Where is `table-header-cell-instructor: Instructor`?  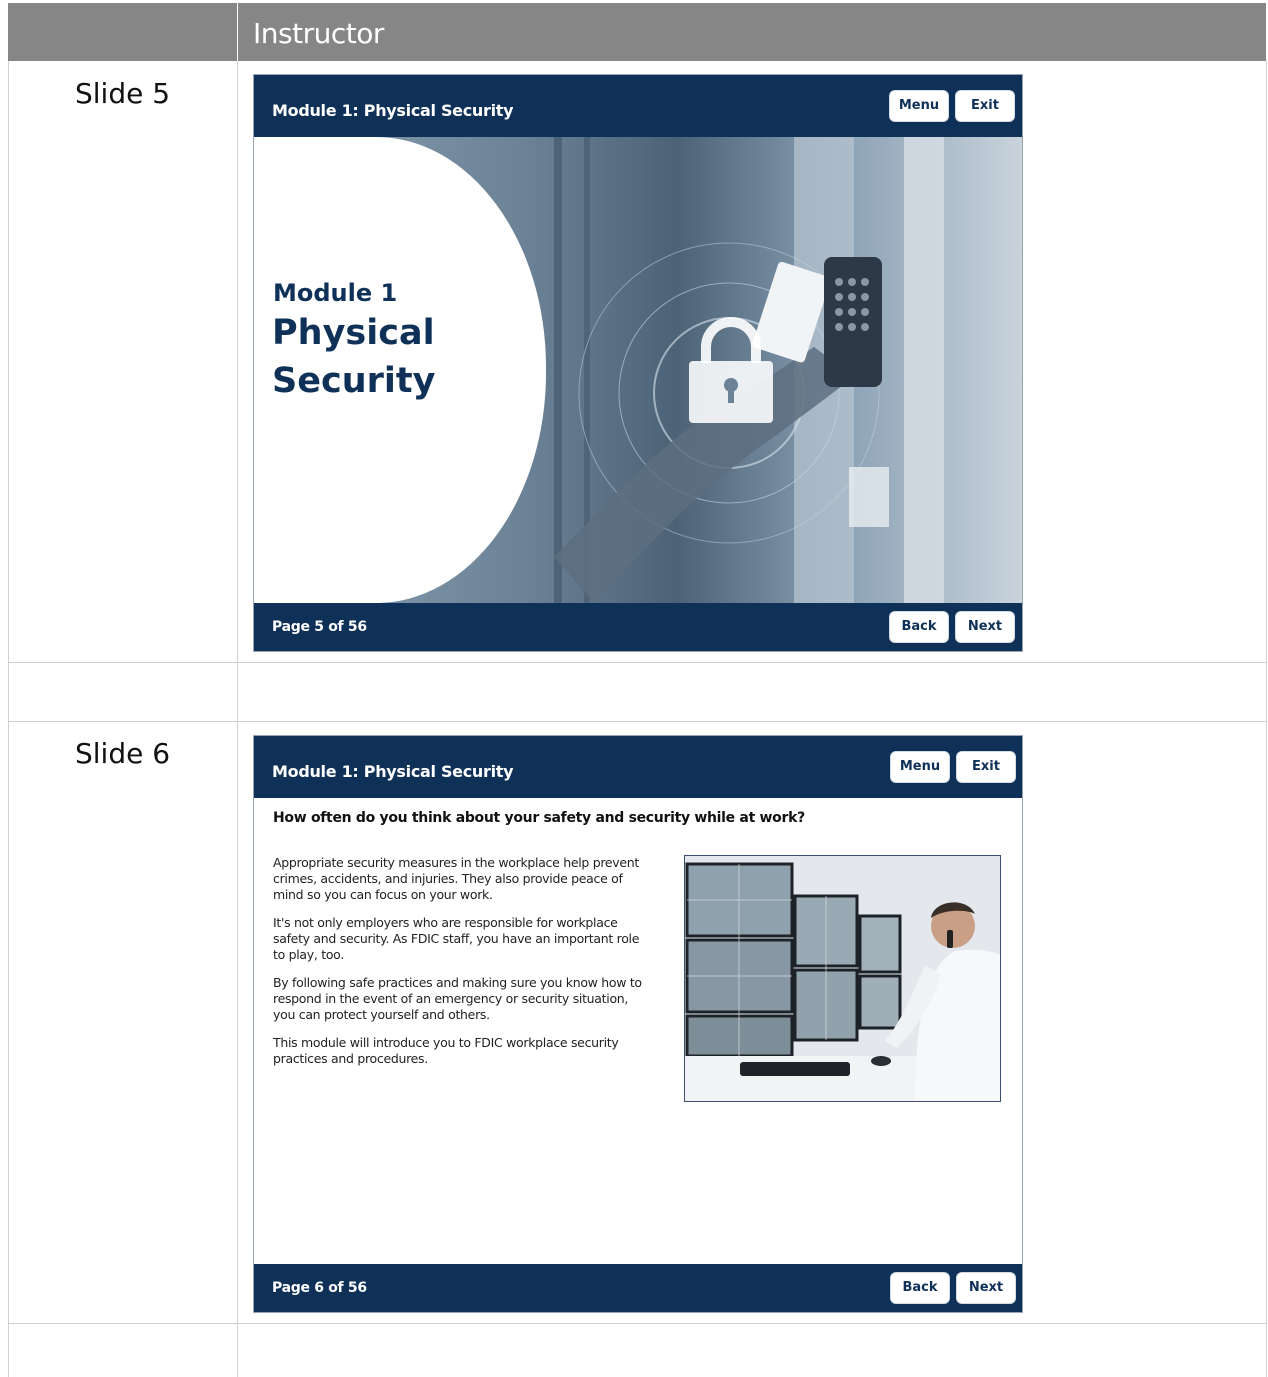
table-header-cell-instructor: Instructor is located at coordinates (752, 32).